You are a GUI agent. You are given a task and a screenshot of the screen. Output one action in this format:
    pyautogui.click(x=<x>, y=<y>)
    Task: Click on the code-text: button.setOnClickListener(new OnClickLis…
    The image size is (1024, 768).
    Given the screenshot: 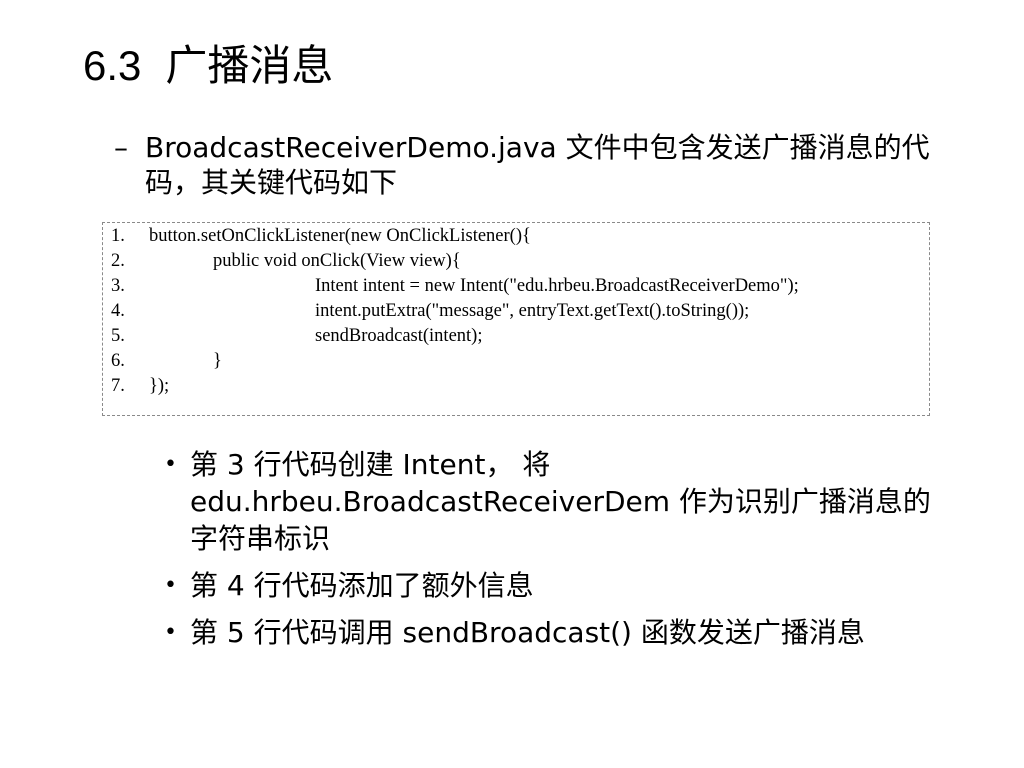 What is the action you would take?
    pyautogui.click(x=340, y=236)
    